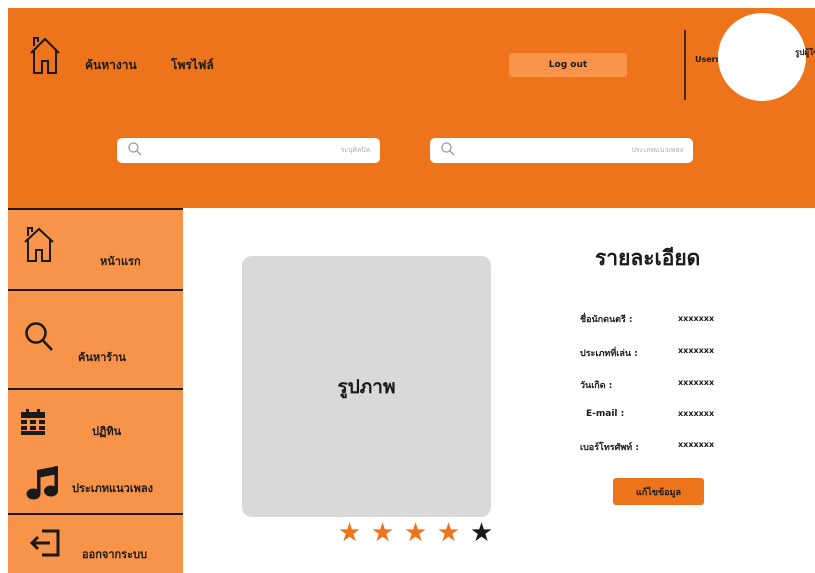 The height and width of the screenshot is (573, 815). Describe the element at coordinates (114, 554) in the screenshot. I see `sidebar-item-label: ออกจากระบบ` at that location.